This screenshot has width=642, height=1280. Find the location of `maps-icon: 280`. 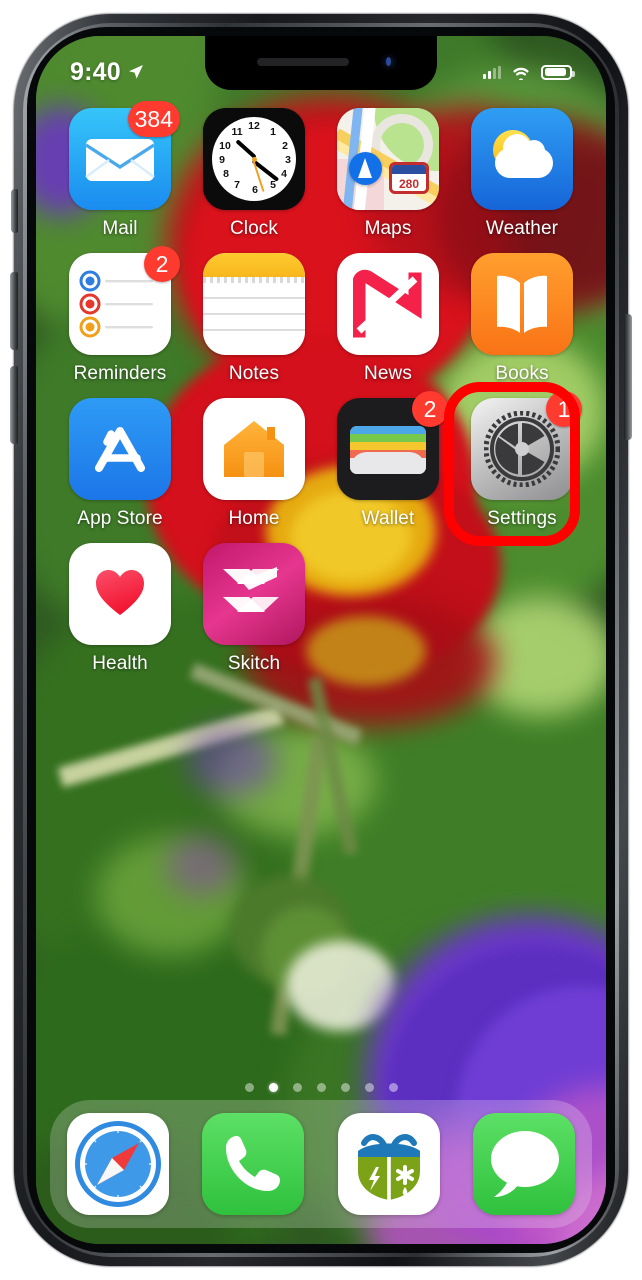

maps-icon: 280 is located at coordinates (388, 159).